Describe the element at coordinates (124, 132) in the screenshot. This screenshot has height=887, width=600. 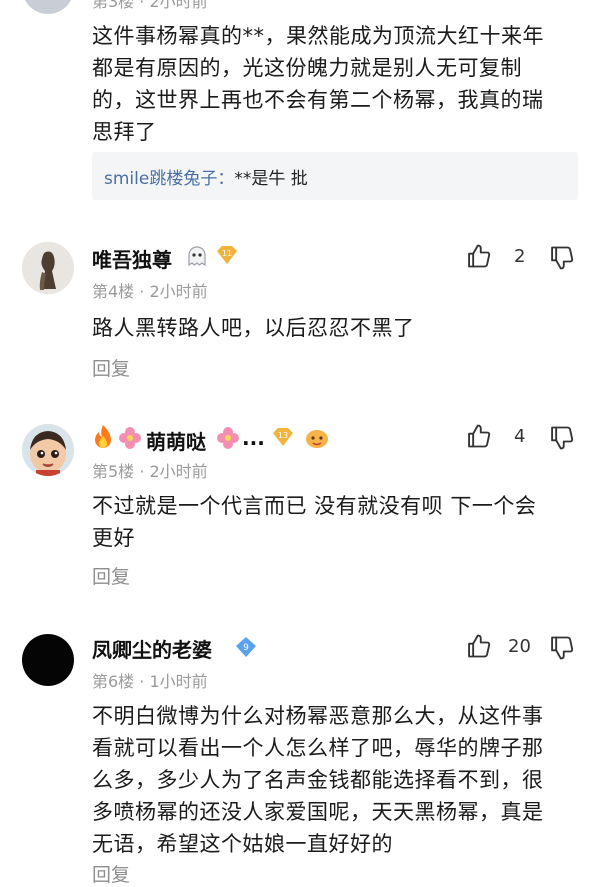
I see `body-line: 思拜了` at that location.